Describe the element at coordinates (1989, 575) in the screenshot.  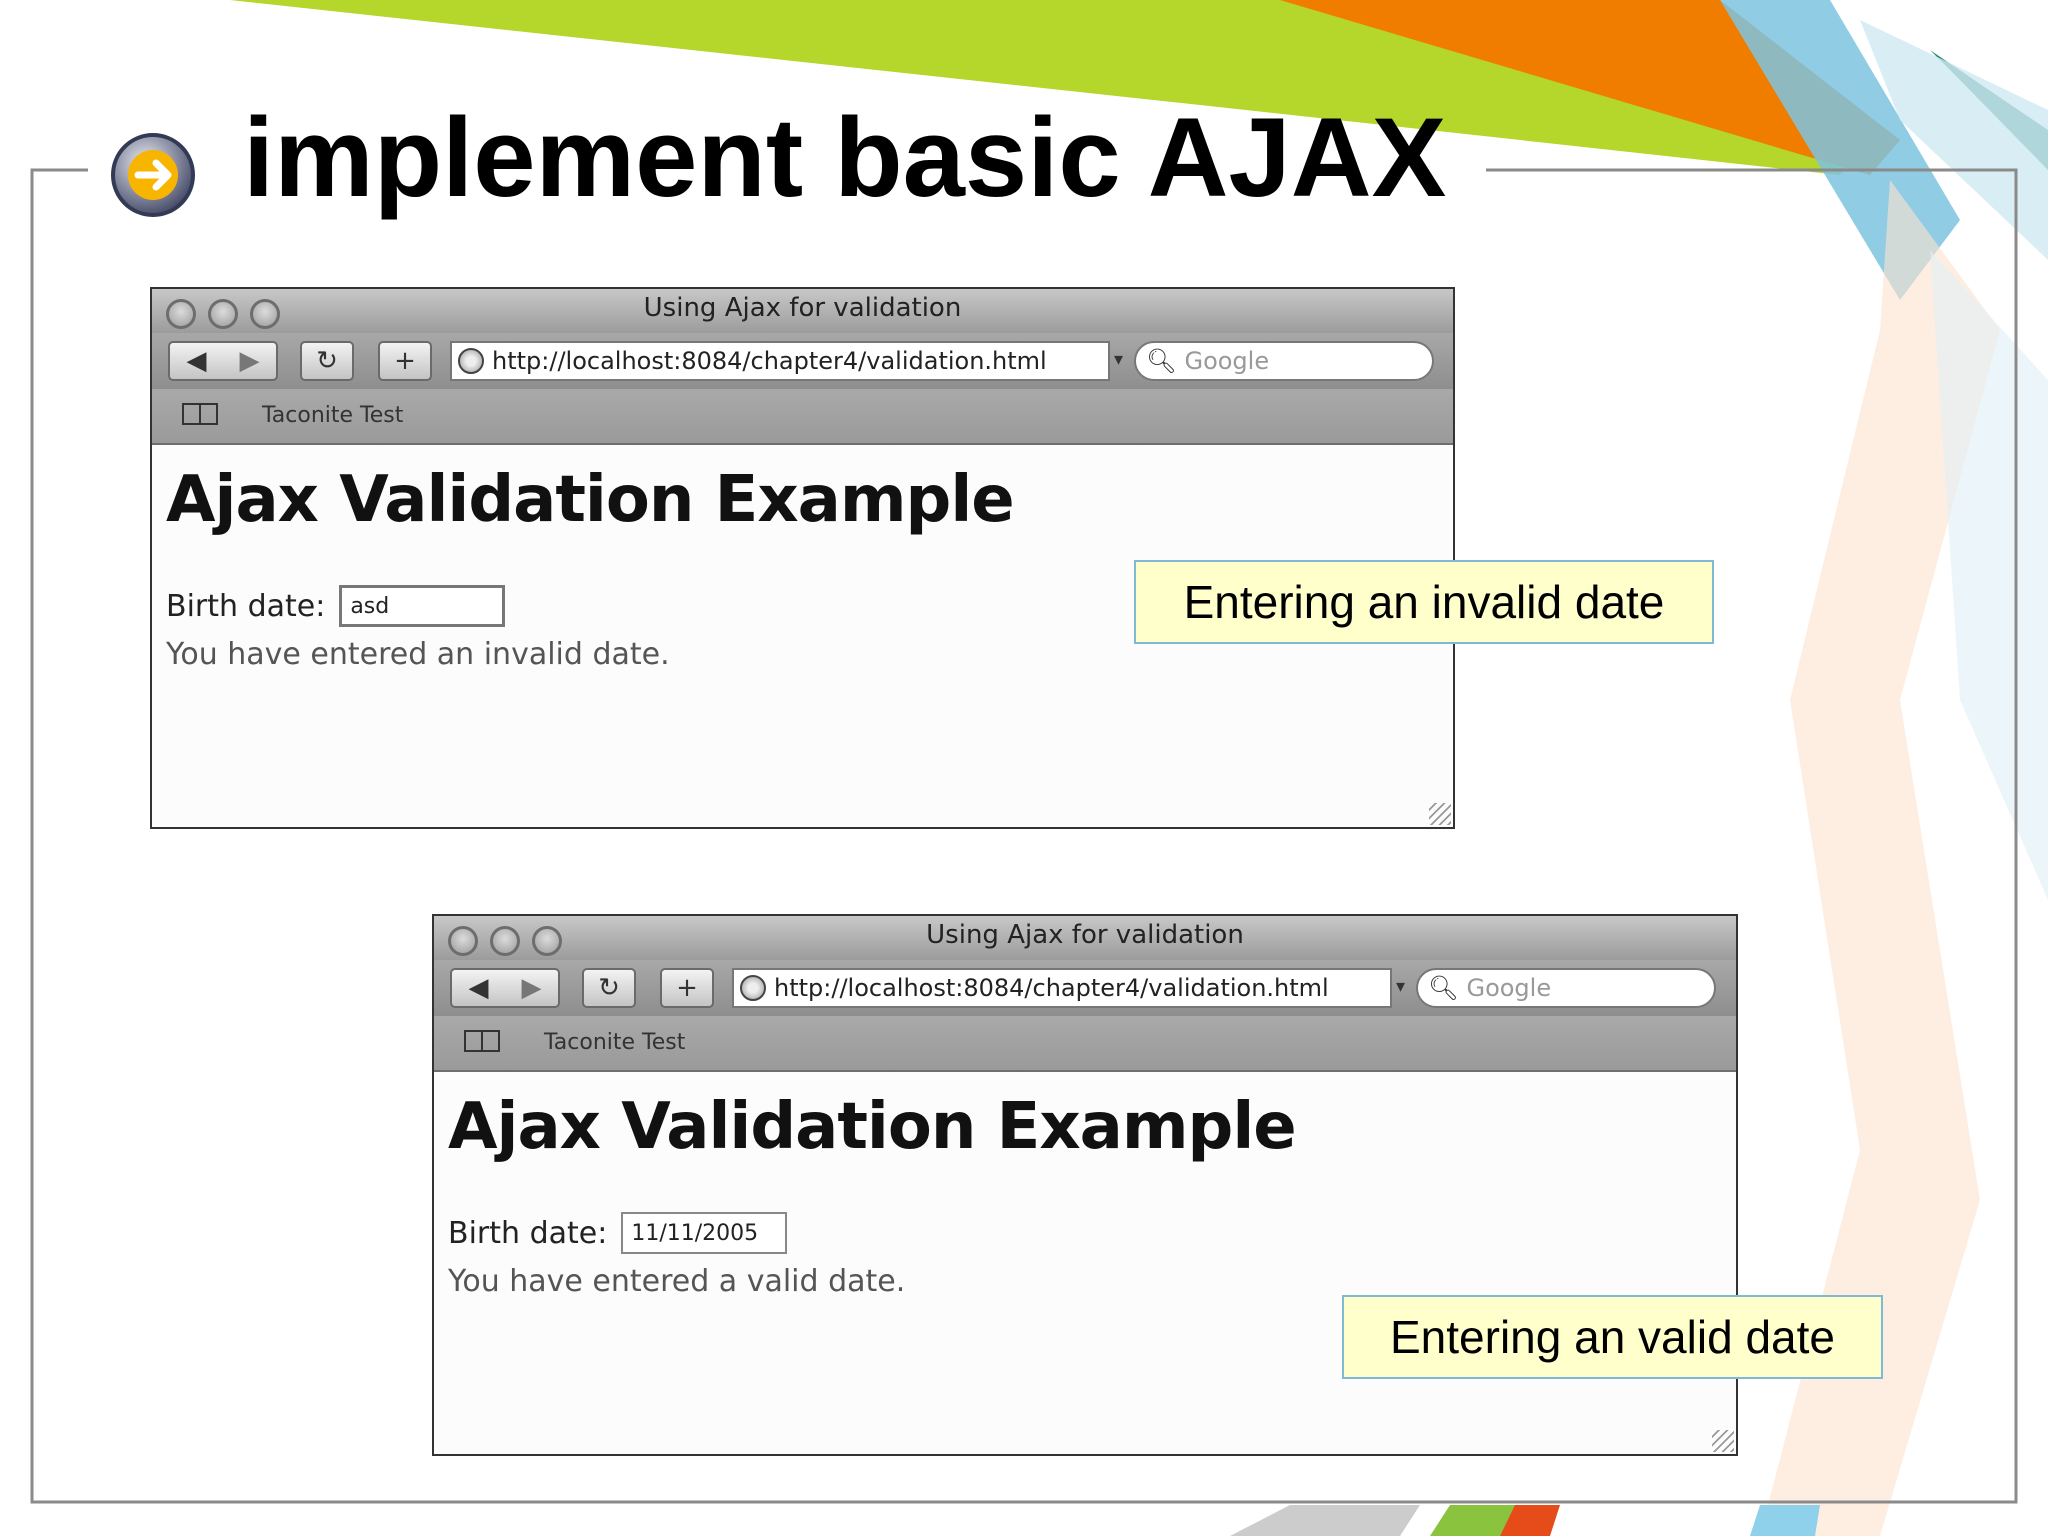
I see `faint-blue-band` at that location.